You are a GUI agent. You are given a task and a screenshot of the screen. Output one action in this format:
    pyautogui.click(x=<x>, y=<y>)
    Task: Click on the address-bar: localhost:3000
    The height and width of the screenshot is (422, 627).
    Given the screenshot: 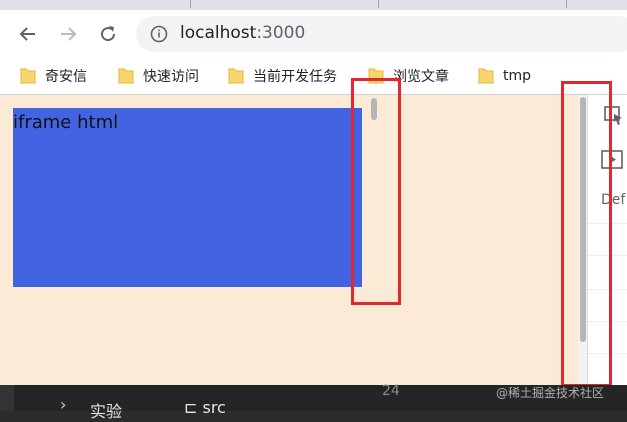 What is the action you would take?
    pyautogui.click(x=381, y=34)
    